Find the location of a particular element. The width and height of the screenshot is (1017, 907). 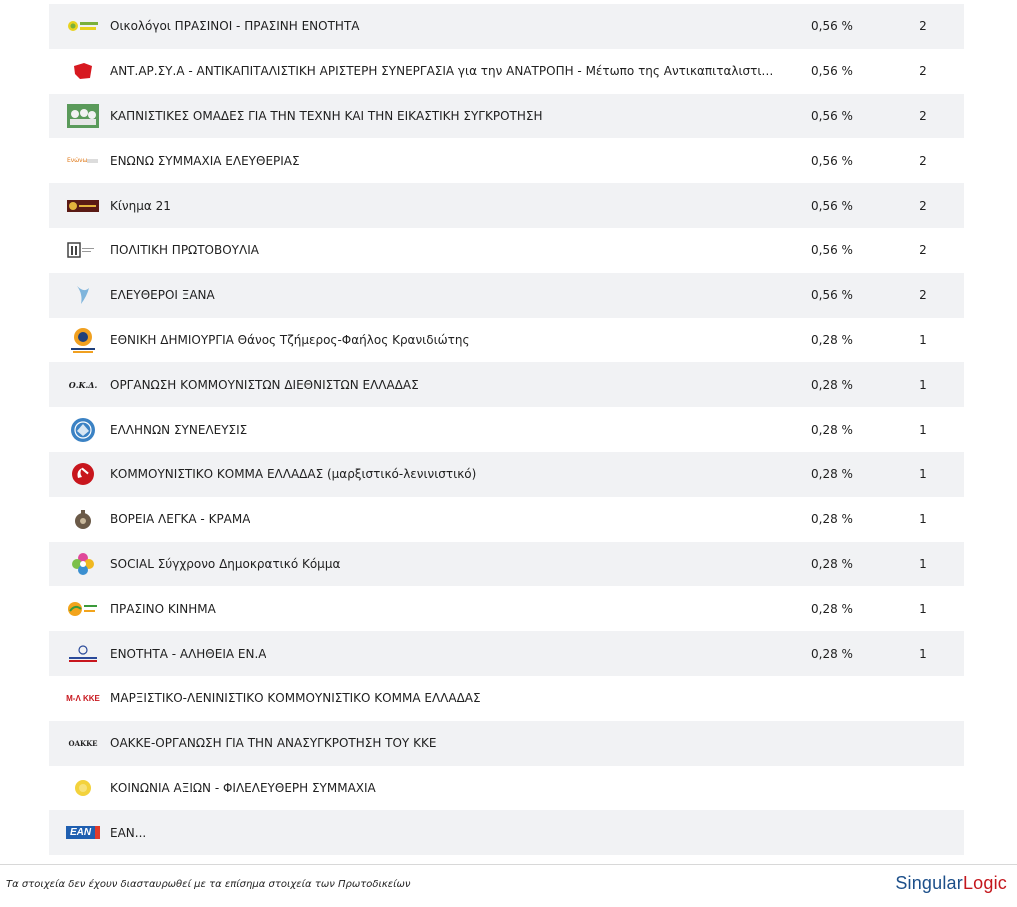

ml-kke-logo-icon: Μ-Λ ΚΚΕ is located at coordinates (83, 698).